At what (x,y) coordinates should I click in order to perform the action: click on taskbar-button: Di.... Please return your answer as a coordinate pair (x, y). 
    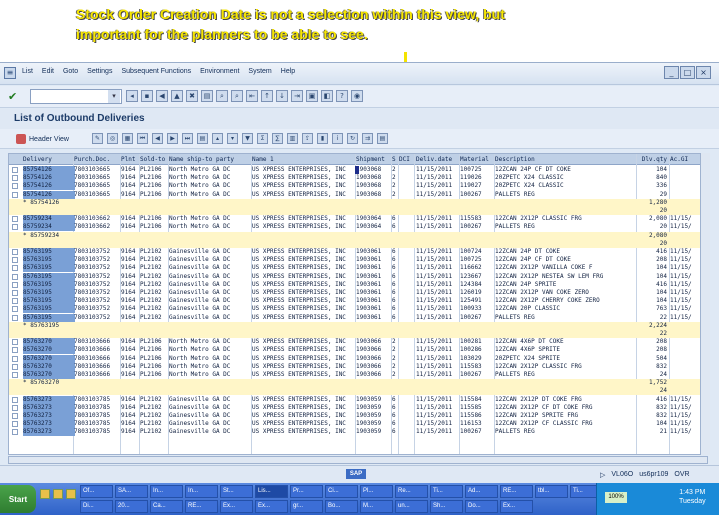
    Looking at the image, I should click on (96, 506).